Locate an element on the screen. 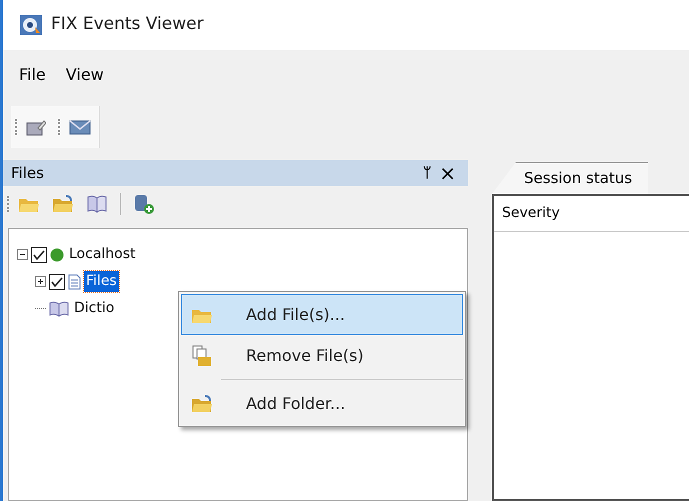 Image resolution: width=689 pixels, height=501 pixels. document-icon is located at coordinates (74, 282).